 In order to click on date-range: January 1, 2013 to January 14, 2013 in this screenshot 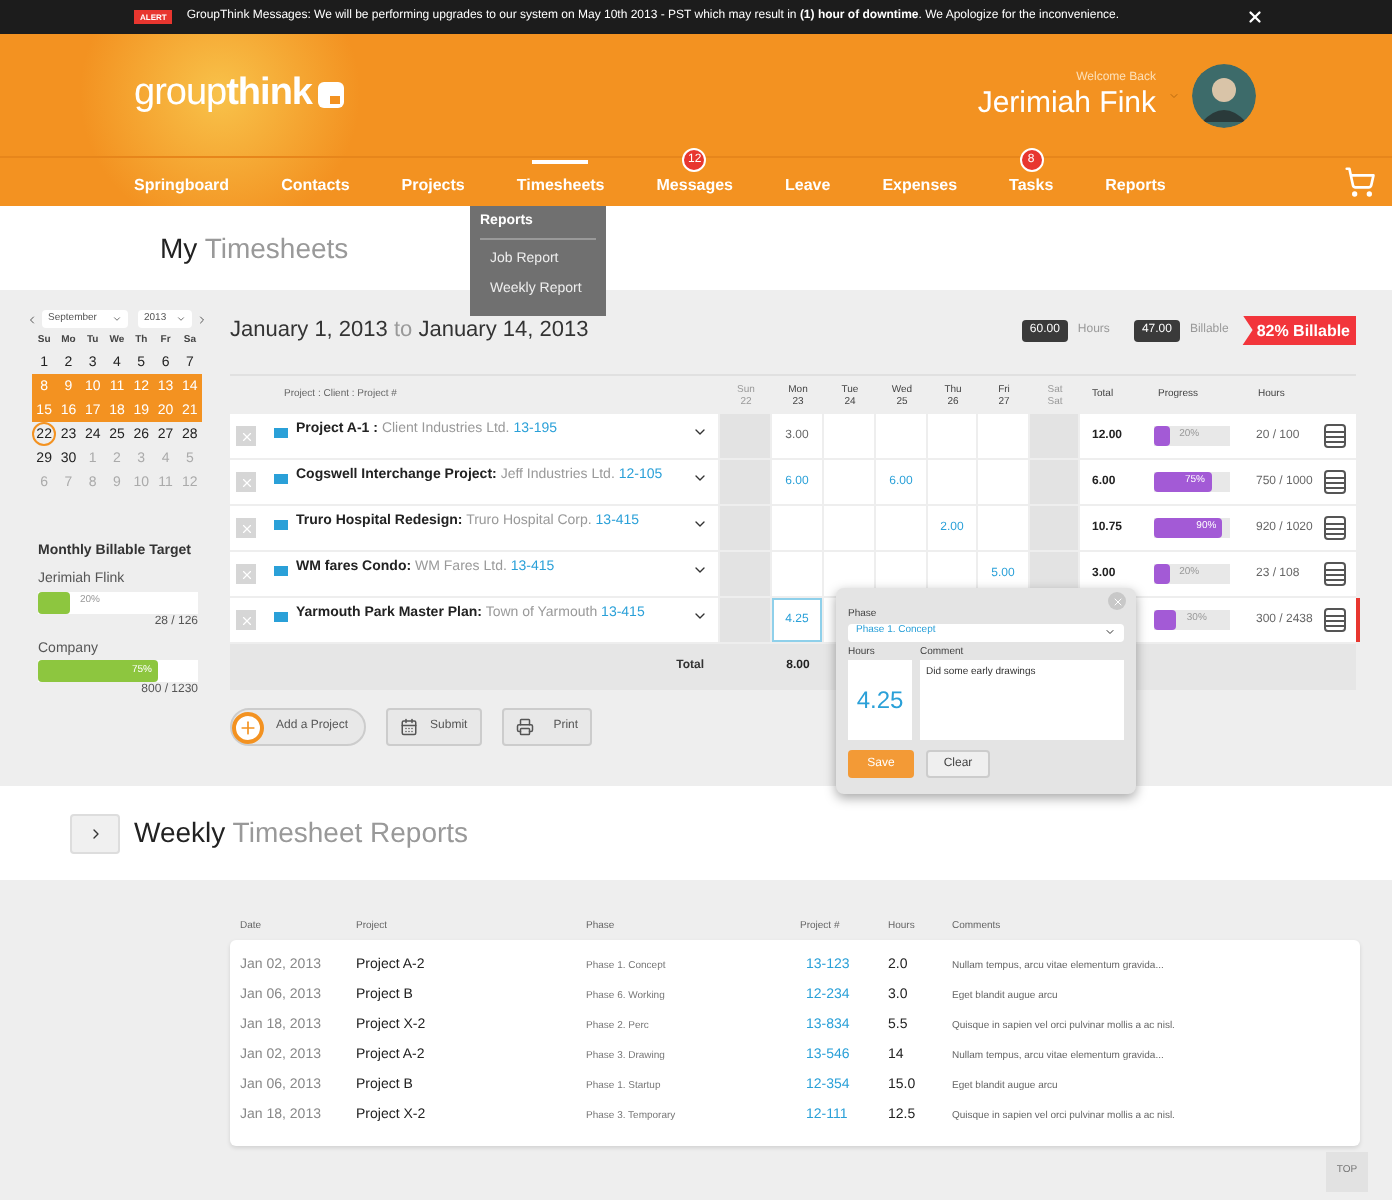, I will do `click(409, 330)`.